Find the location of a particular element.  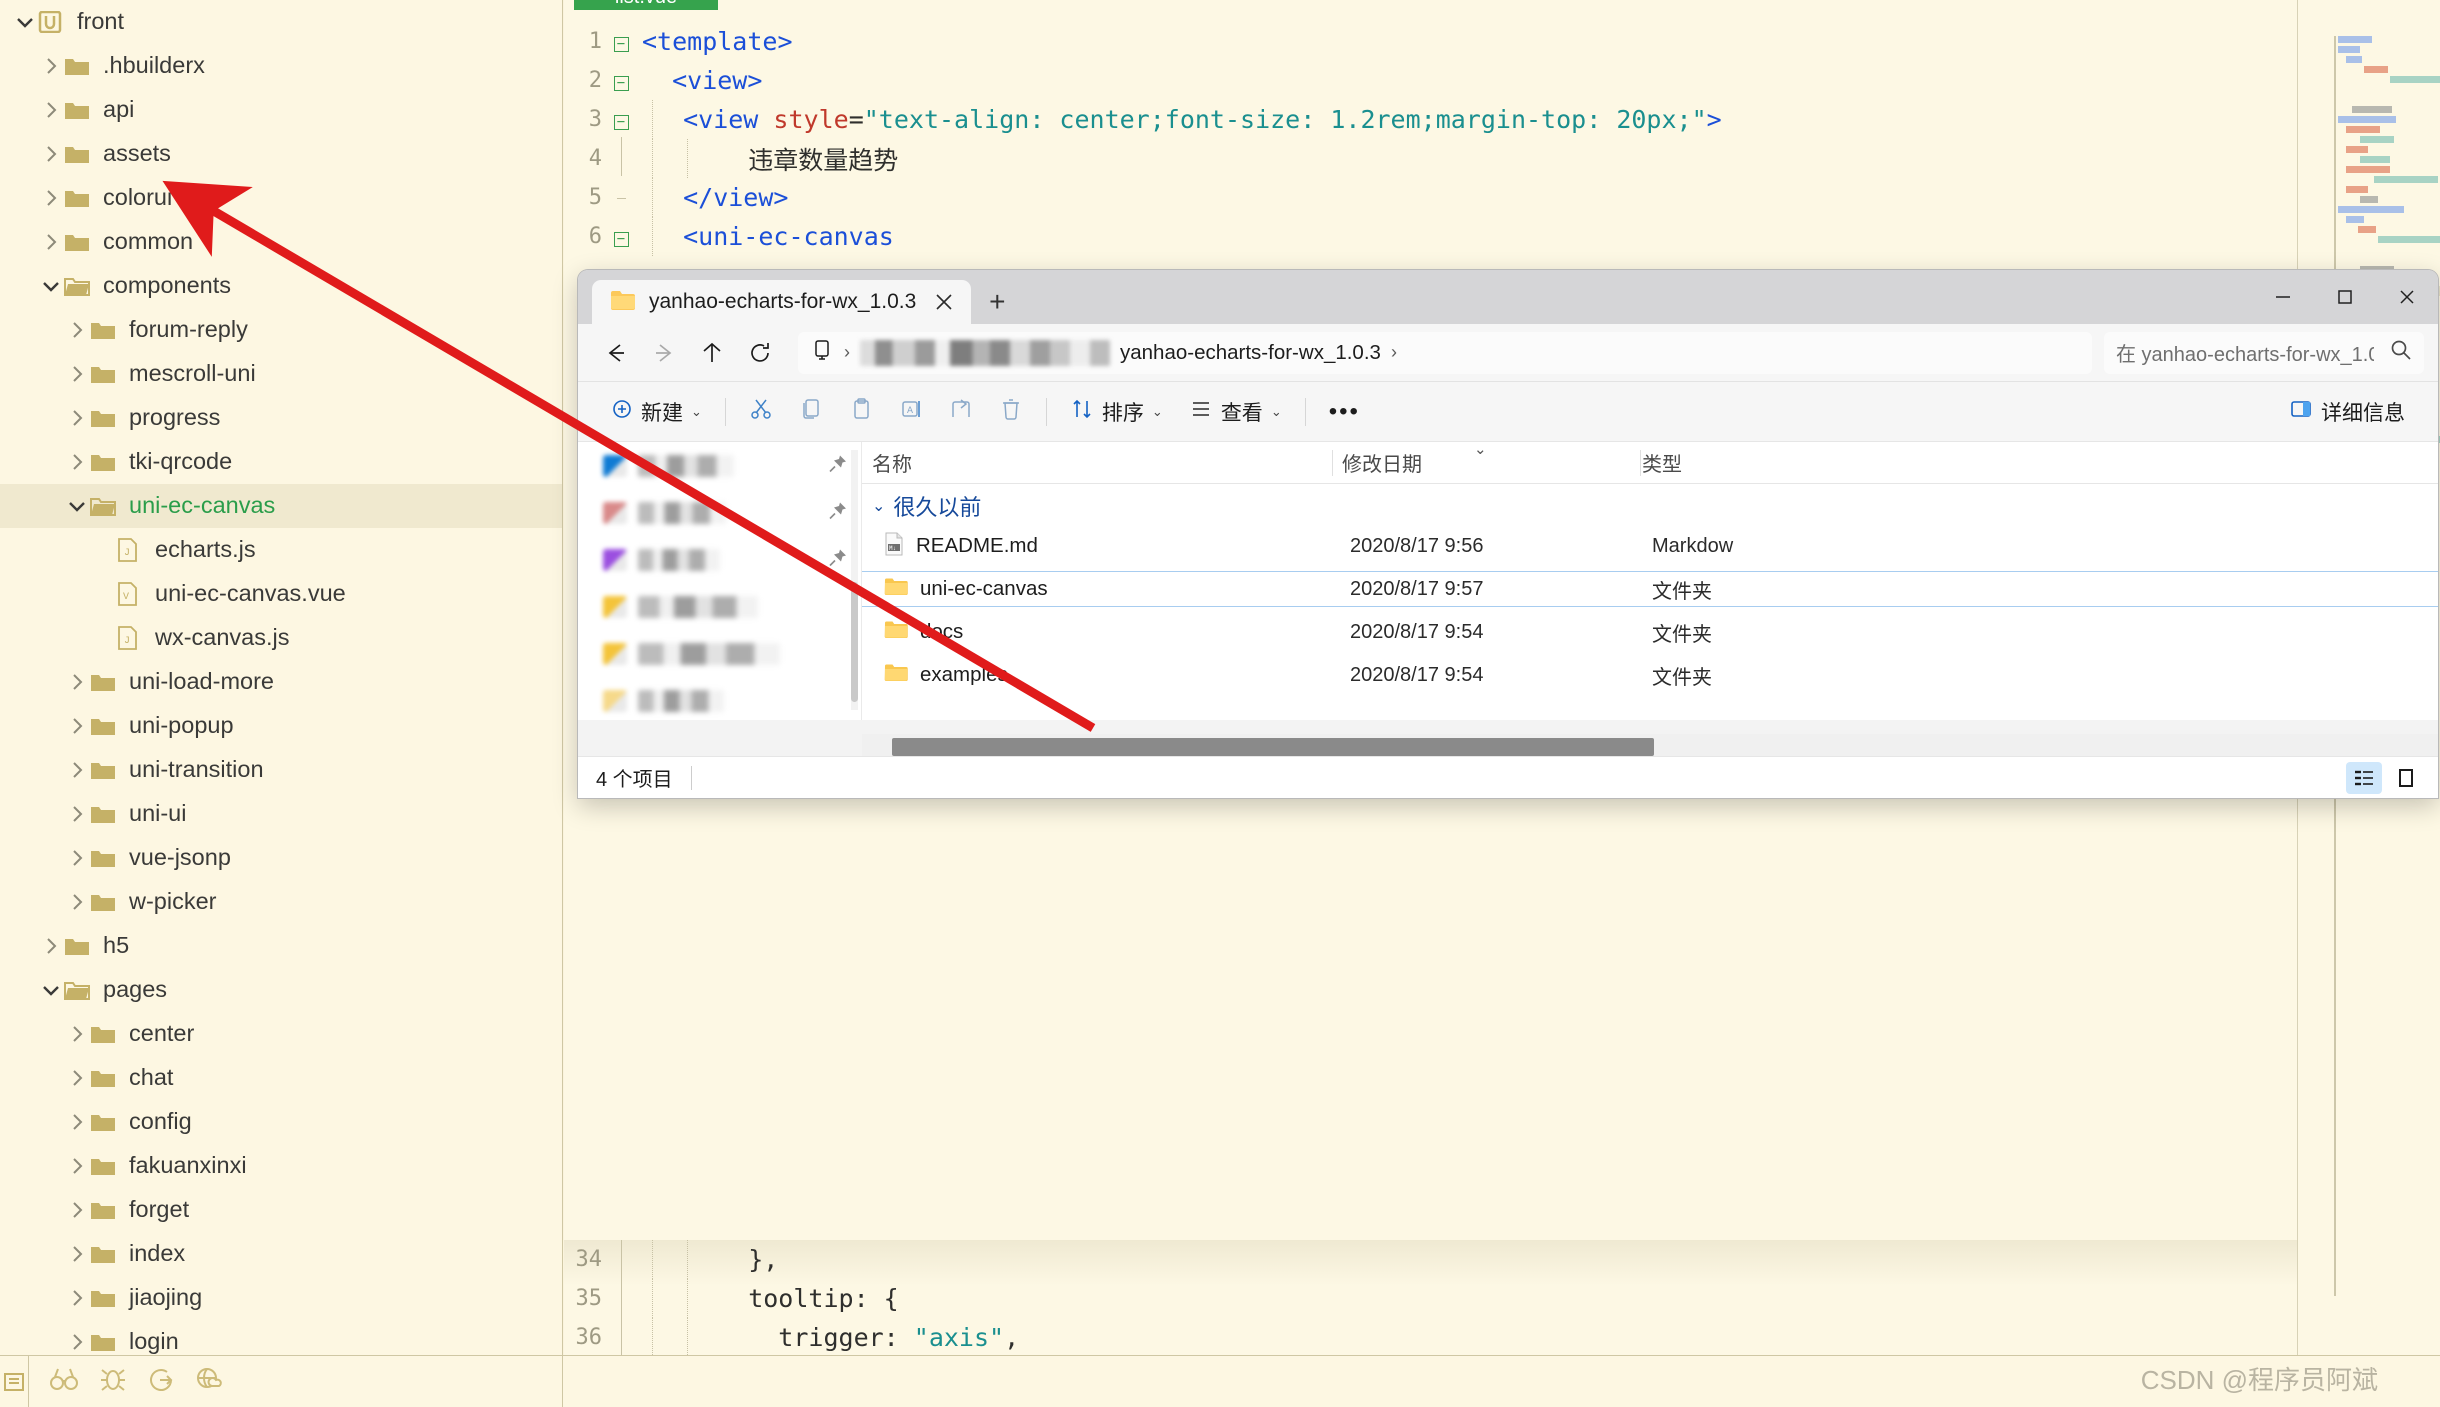

code-line: 4 违章数量趋势 is located at coordinates (1430, 157).